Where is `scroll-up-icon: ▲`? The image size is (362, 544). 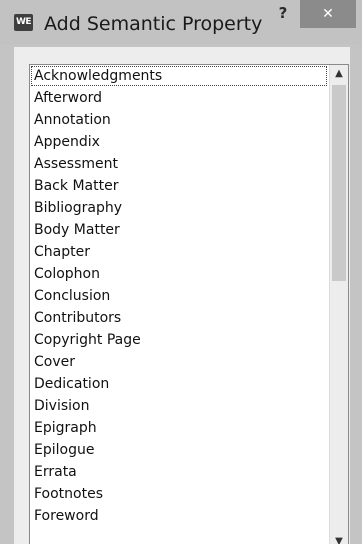 scroll-up-icon: ▲ is located at coordinates (339, 74).